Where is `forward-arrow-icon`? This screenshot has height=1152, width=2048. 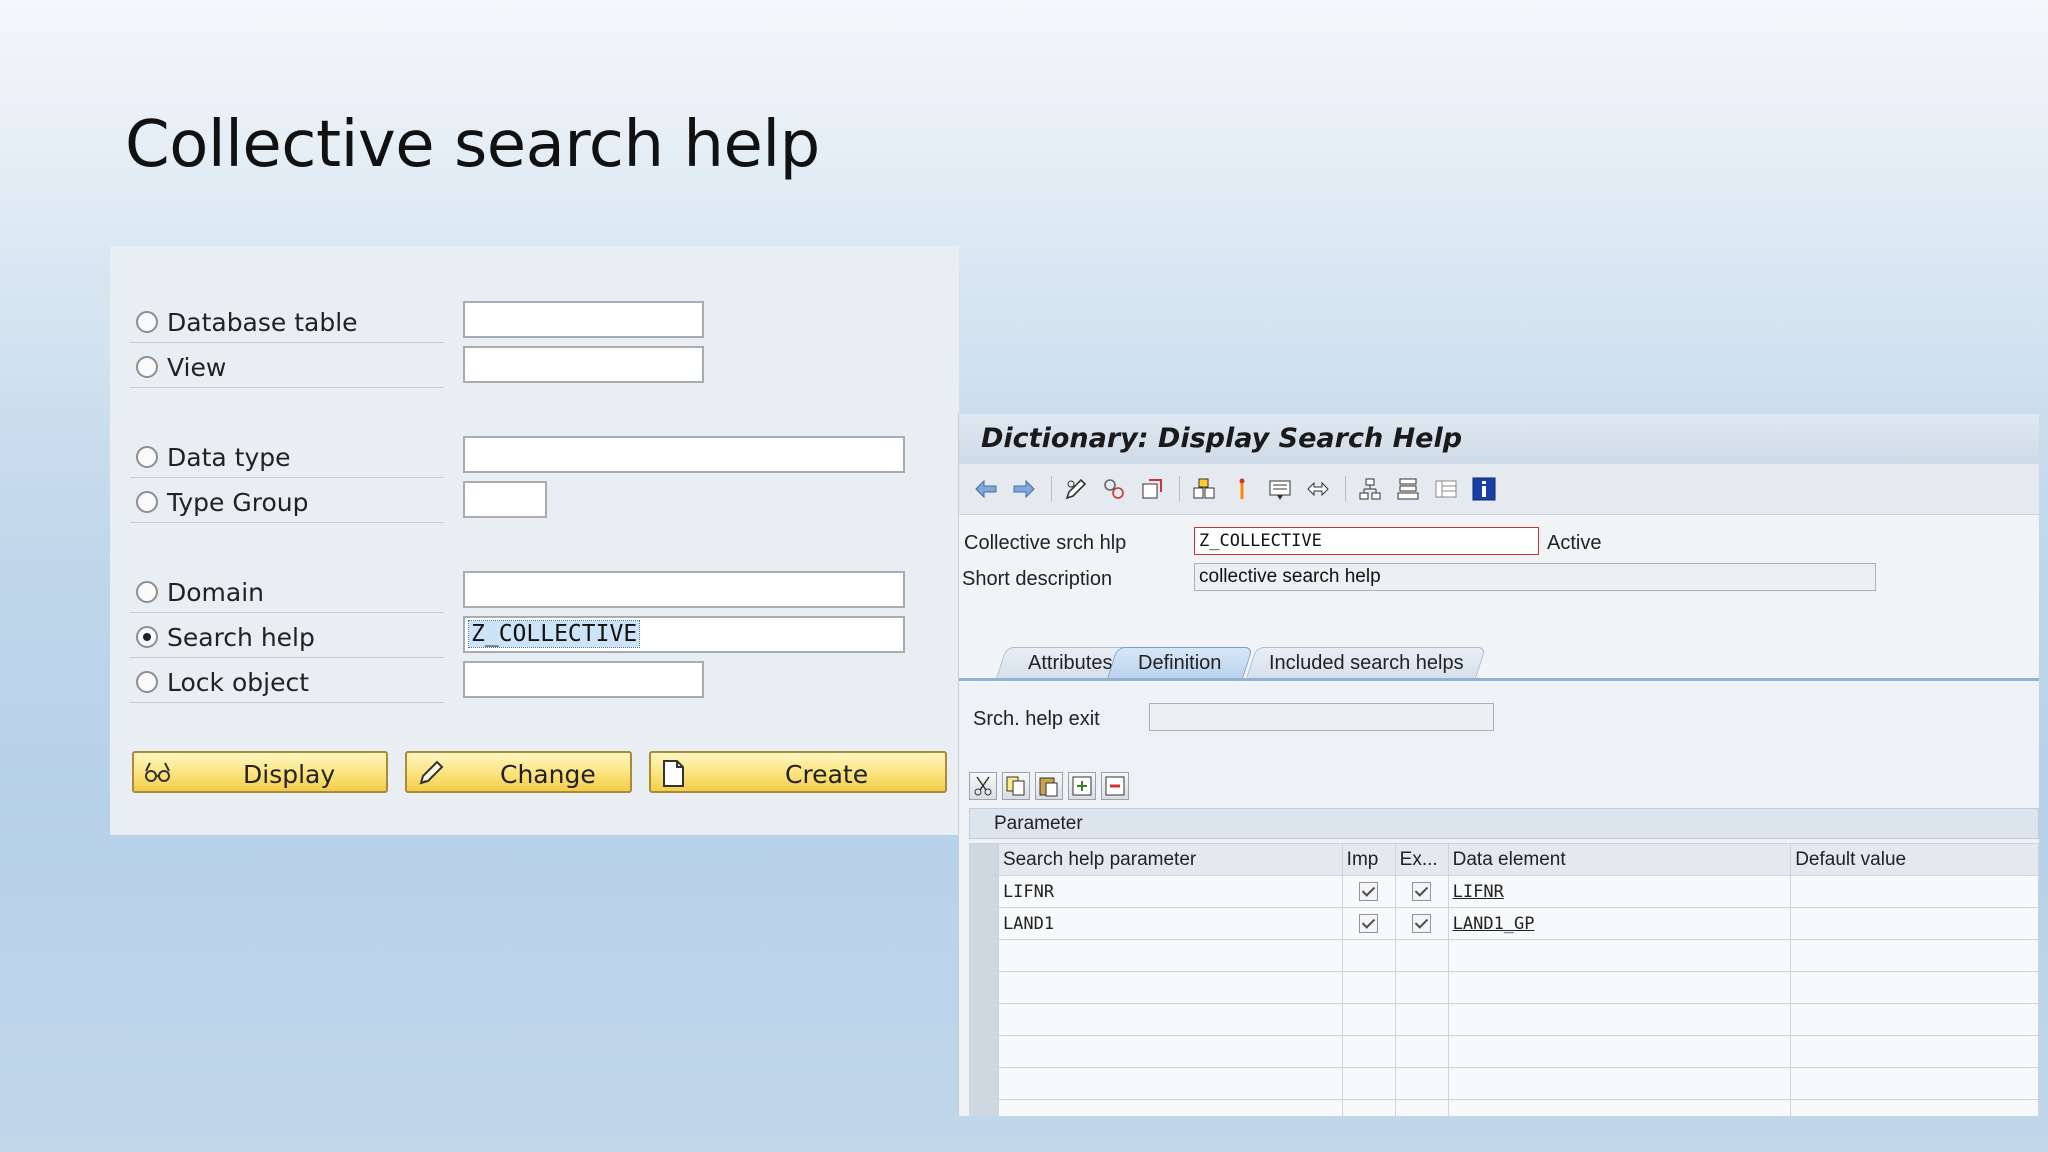 forward-arrow-icon is located at coordinates (1024, 489).